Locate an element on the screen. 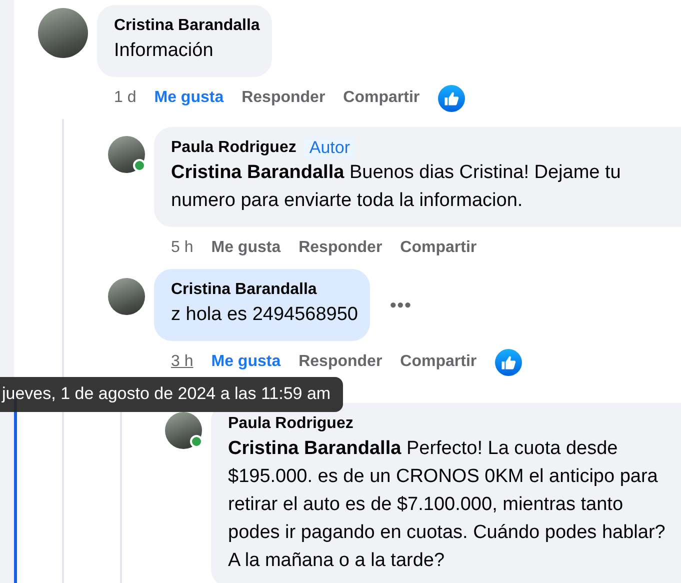 This screenshot has height=583, width=681. timestamp-link: 3 h is located at coordinates (182, 362).